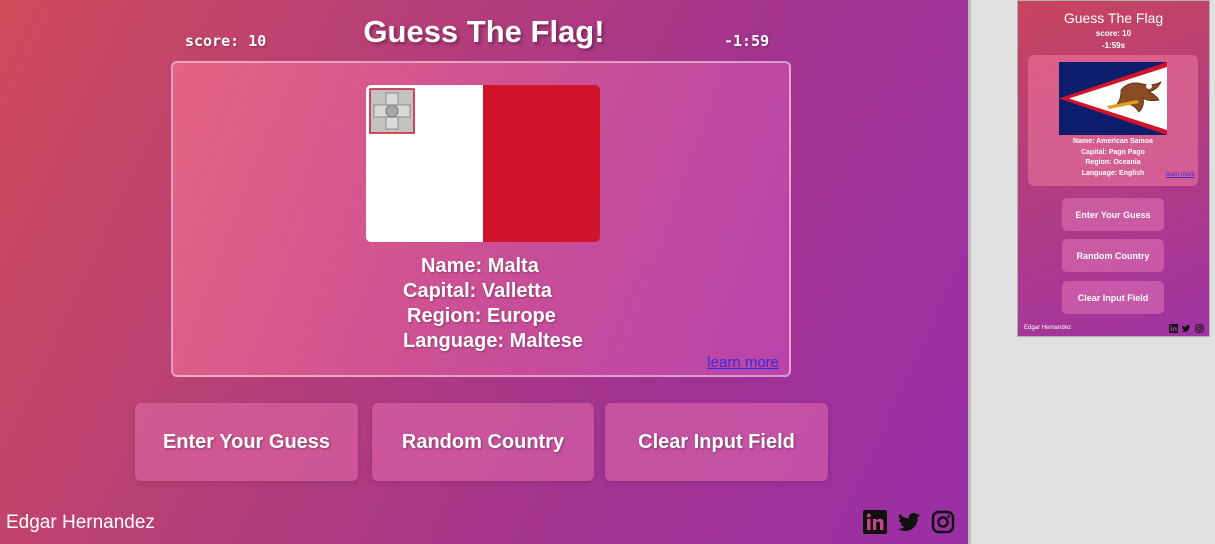  Describe the element at coordinates (80, 522) in the screenshot. I see `footer-author: Edgar Hernandez` at that location.